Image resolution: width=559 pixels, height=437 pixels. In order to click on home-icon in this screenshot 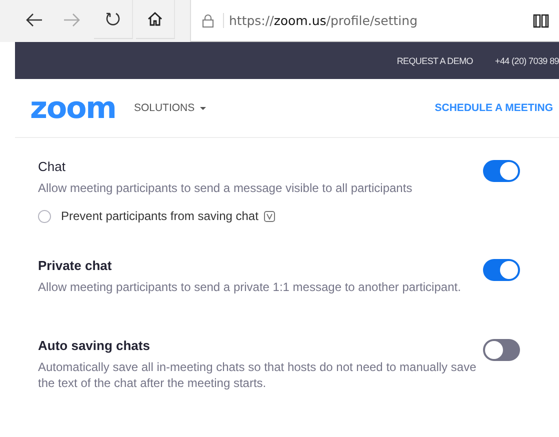, I will do `click(155, 19)`.